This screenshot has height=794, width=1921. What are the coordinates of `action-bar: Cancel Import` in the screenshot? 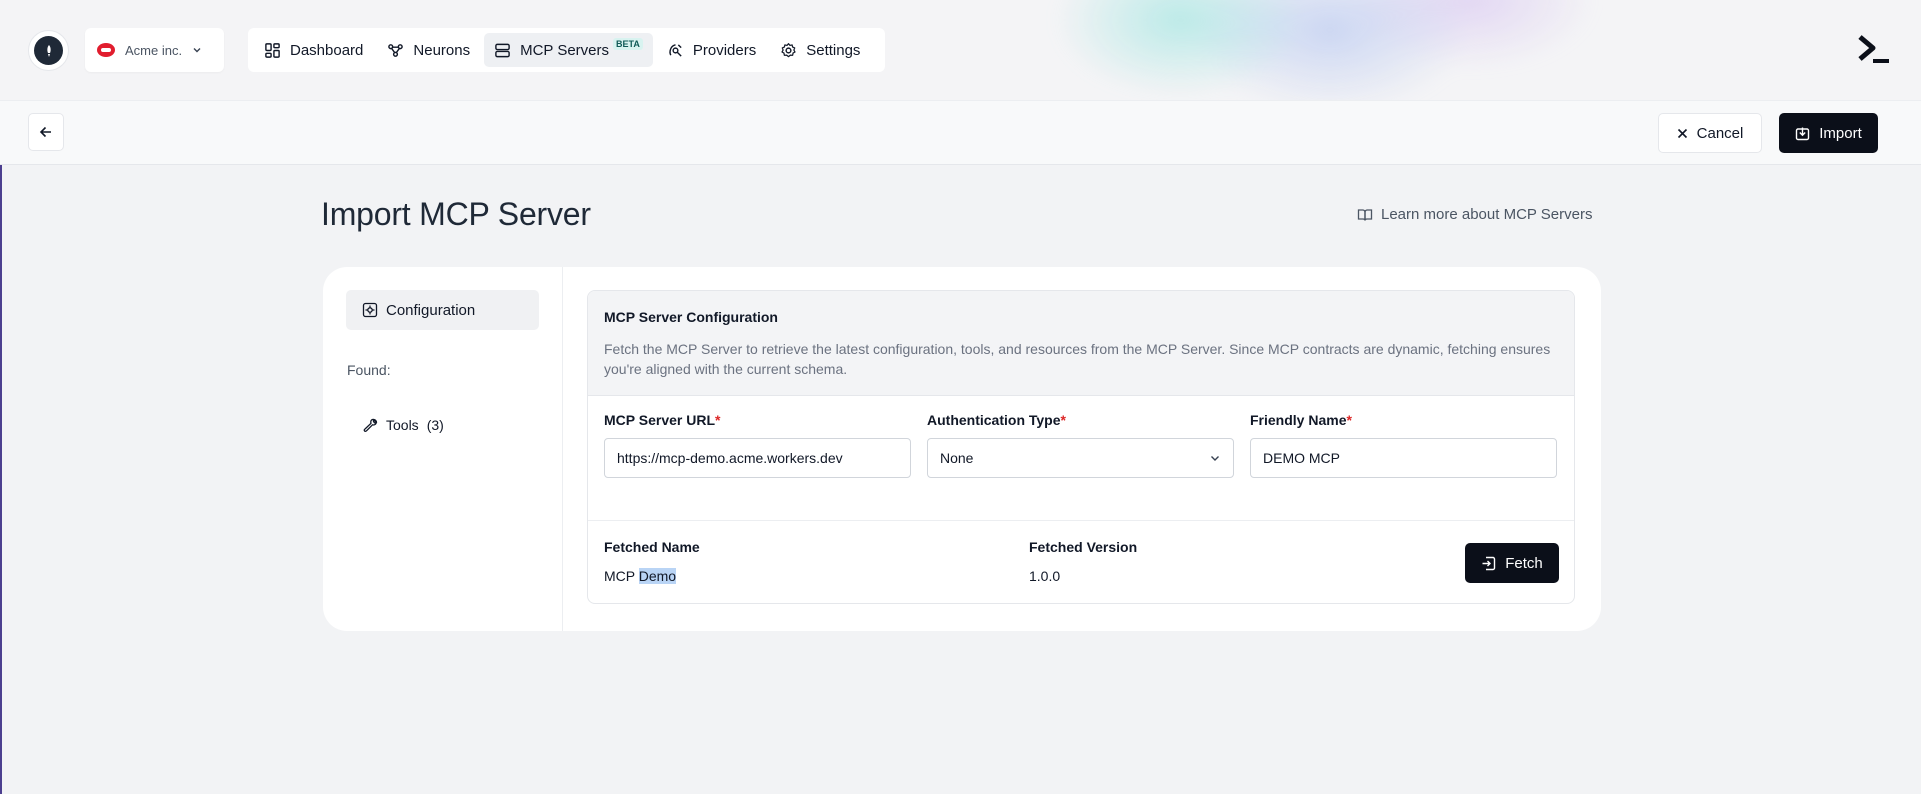 It's located at (960, 132).